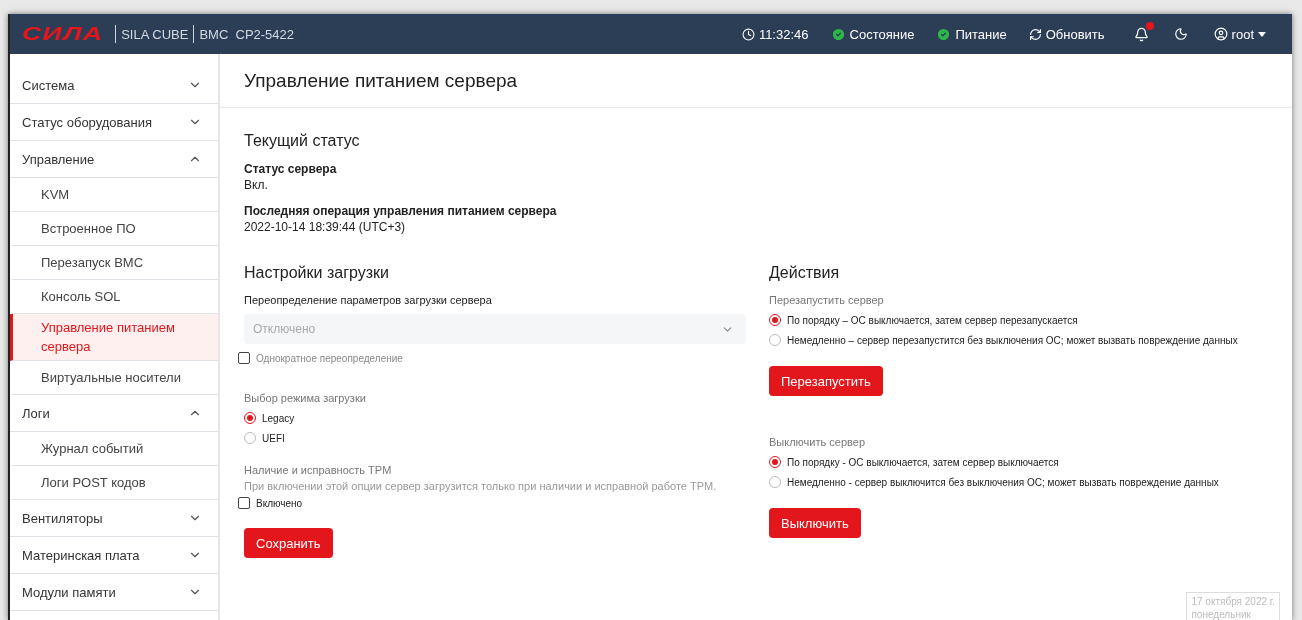  I want to click on save-button: Сохранить, so click(288, 543).